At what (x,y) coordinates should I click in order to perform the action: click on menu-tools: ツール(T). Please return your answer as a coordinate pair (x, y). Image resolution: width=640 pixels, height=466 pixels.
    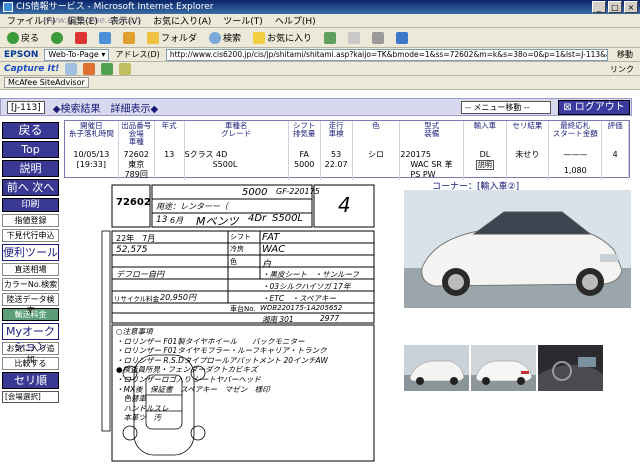
    Looking at the image, I should click on (243, 20).